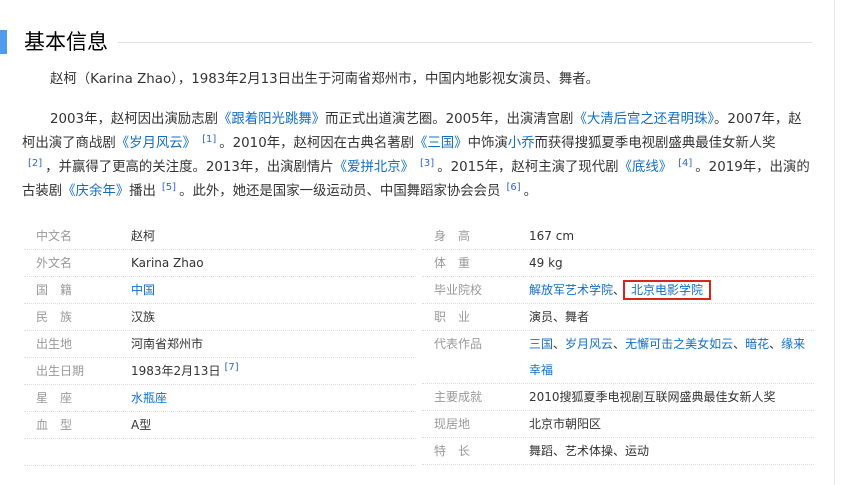  Describe the element at coordinates (220, 290) in the screenshot. I see `info-row-nationality: 国 籍 中国` at that location.